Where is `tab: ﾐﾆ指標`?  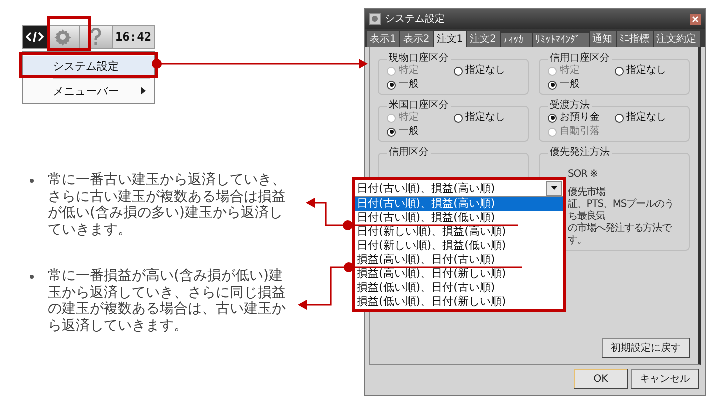 tab: ﾐﾆ指標 is located at coordinates (634, 39).